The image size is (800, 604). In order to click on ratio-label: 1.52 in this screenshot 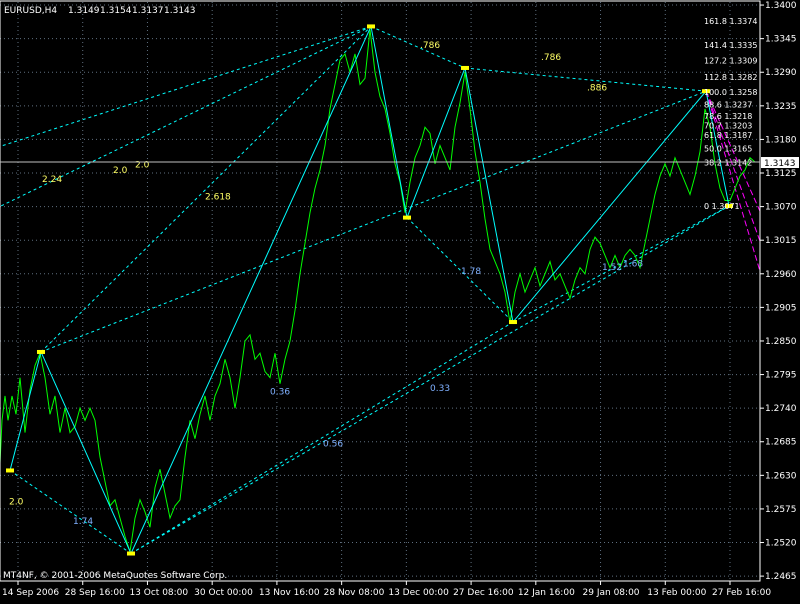, I will do `click(612, 268)`.